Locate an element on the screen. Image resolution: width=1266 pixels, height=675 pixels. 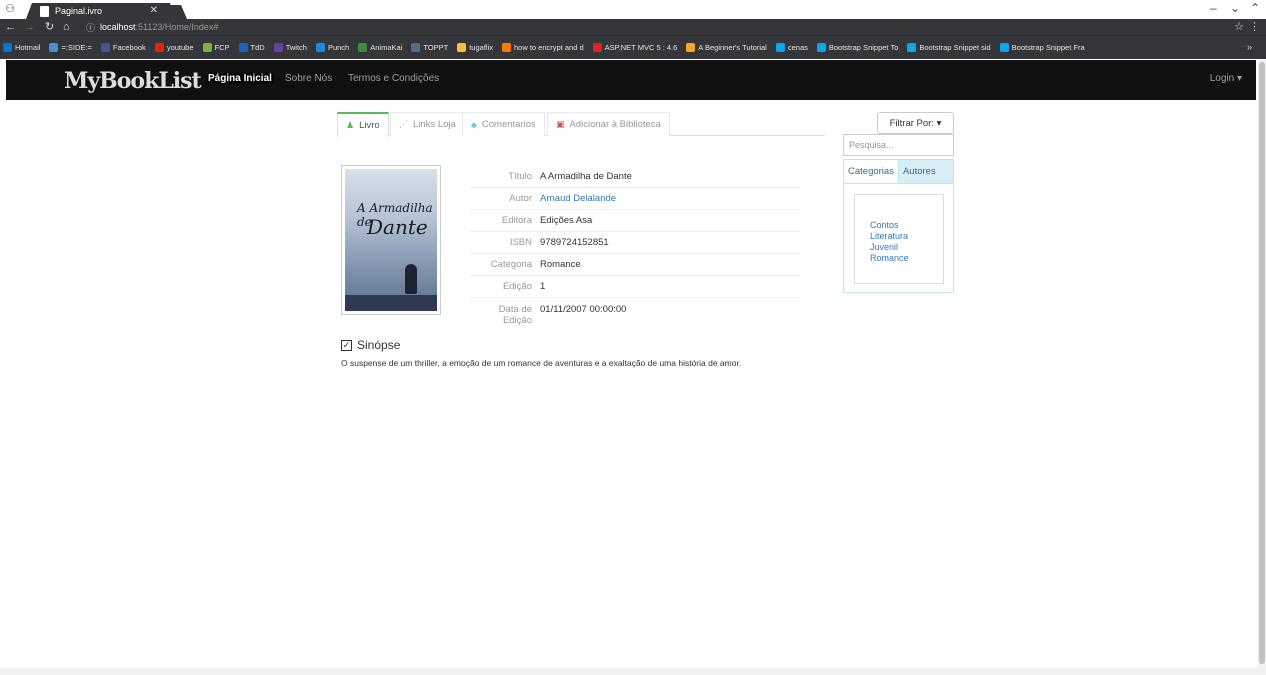
category-link: Contos is located at coordinates (906, 225).